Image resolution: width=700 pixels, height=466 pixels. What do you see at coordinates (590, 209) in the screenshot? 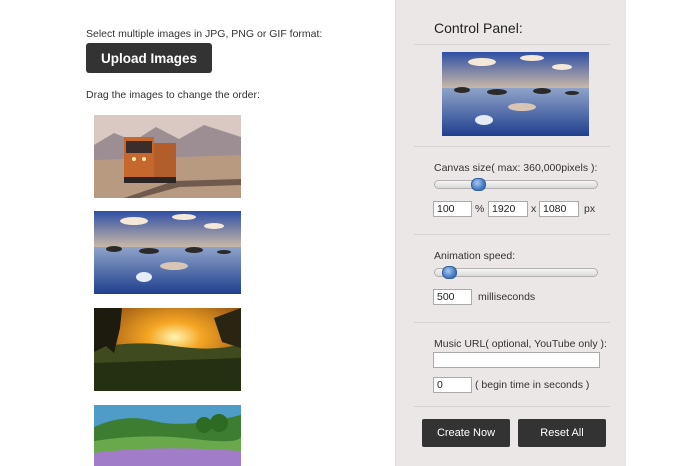
I see `px-unit: px` at bounding box center [590, 209].